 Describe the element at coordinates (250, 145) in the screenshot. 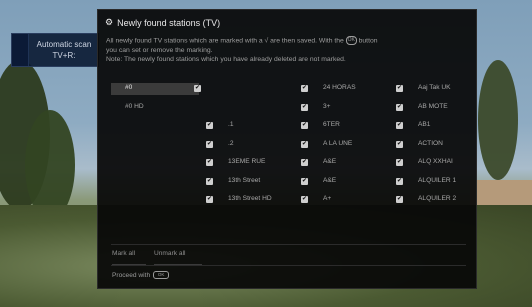

I see `station-item: .2 ✔` at that location.